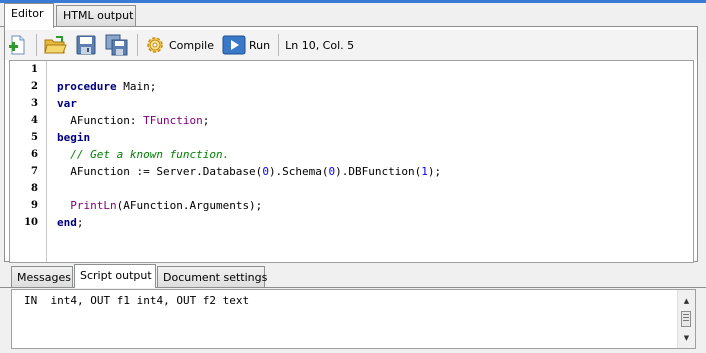 This screenshot has width=706, height=353. What do you see at coordinates (133, 120) in the screenshot?
I see `code-line: AFunction: TFunction;` at bounding box center [133, 120].